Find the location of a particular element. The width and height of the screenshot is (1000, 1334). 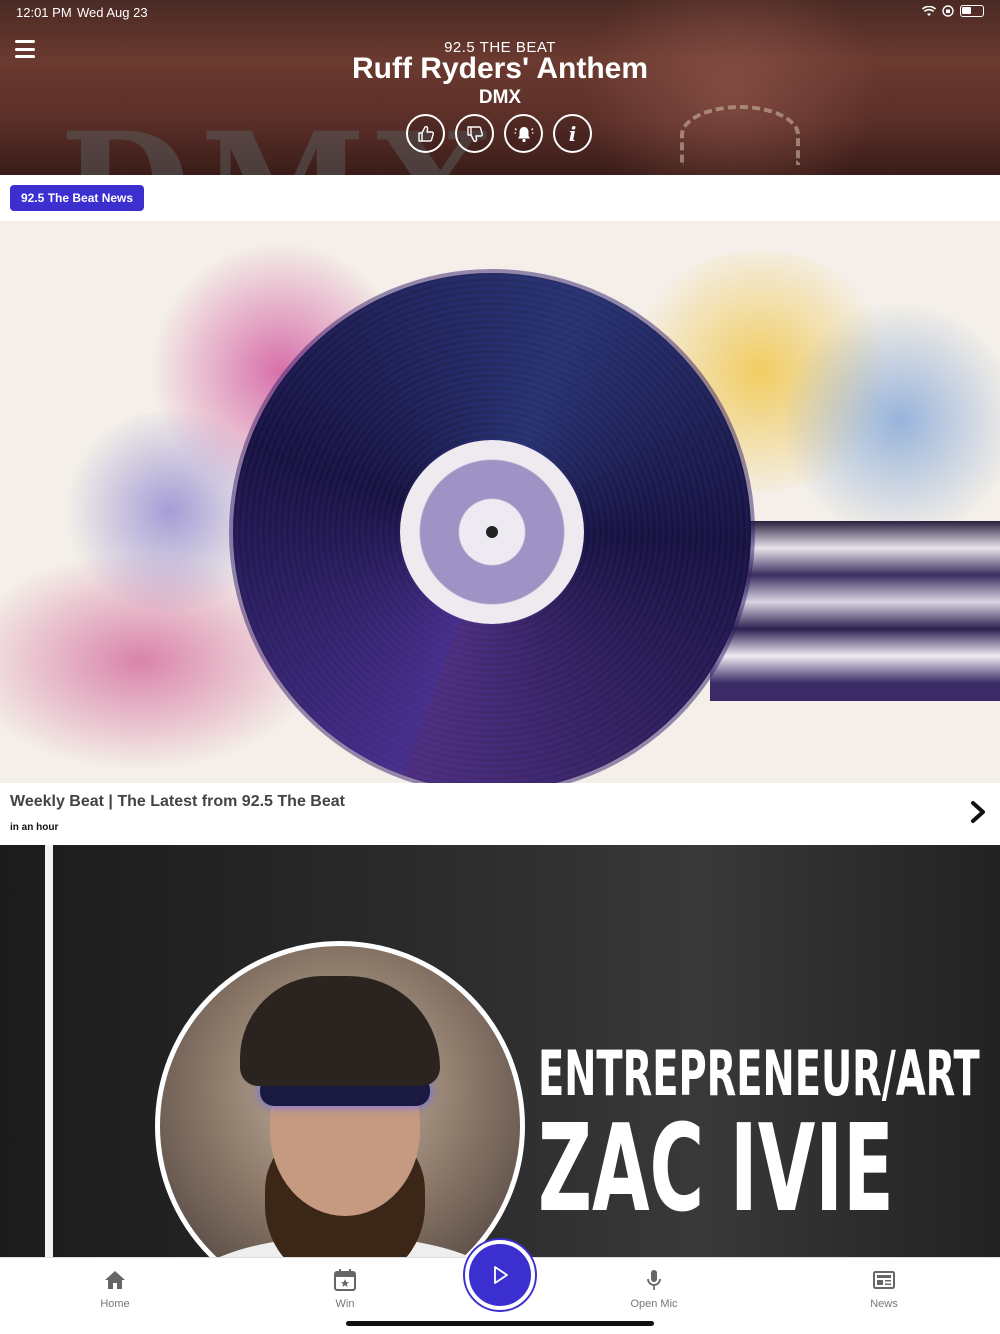

battery-icon is located at coordinates (972, 11).